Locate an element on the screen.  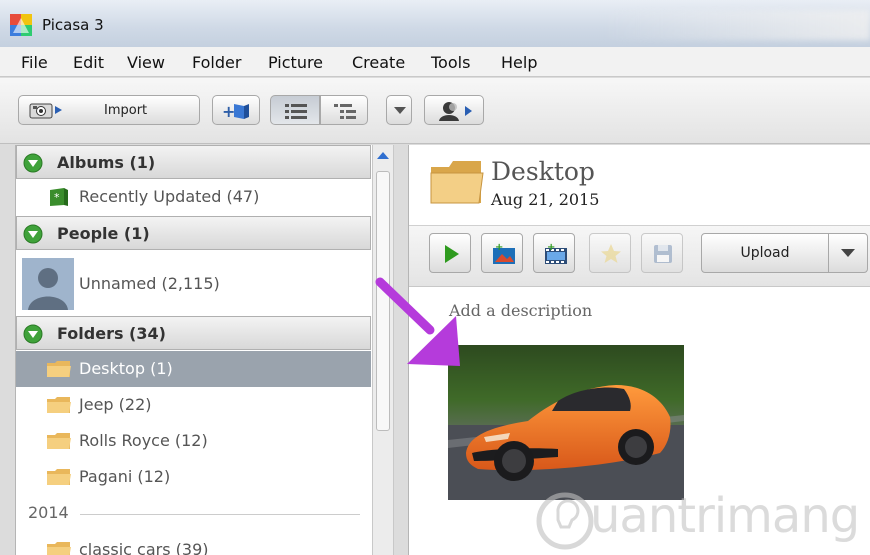
scroll-up-arrow-icon is located at coordinates (383, 156).